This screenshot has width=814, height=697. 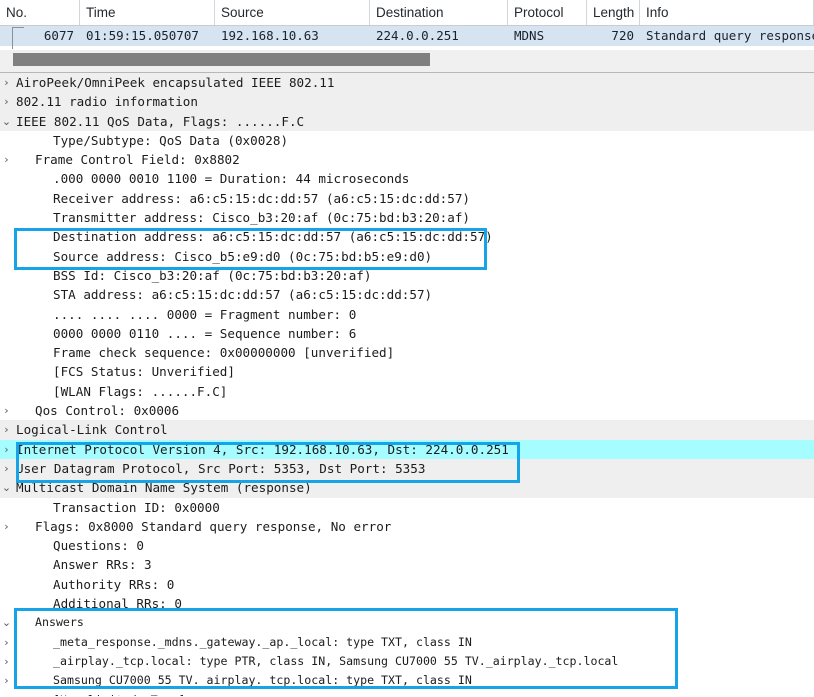 I want to click on detail-tree-row-label: 802.11 radio information, so click(x=107, y=102).